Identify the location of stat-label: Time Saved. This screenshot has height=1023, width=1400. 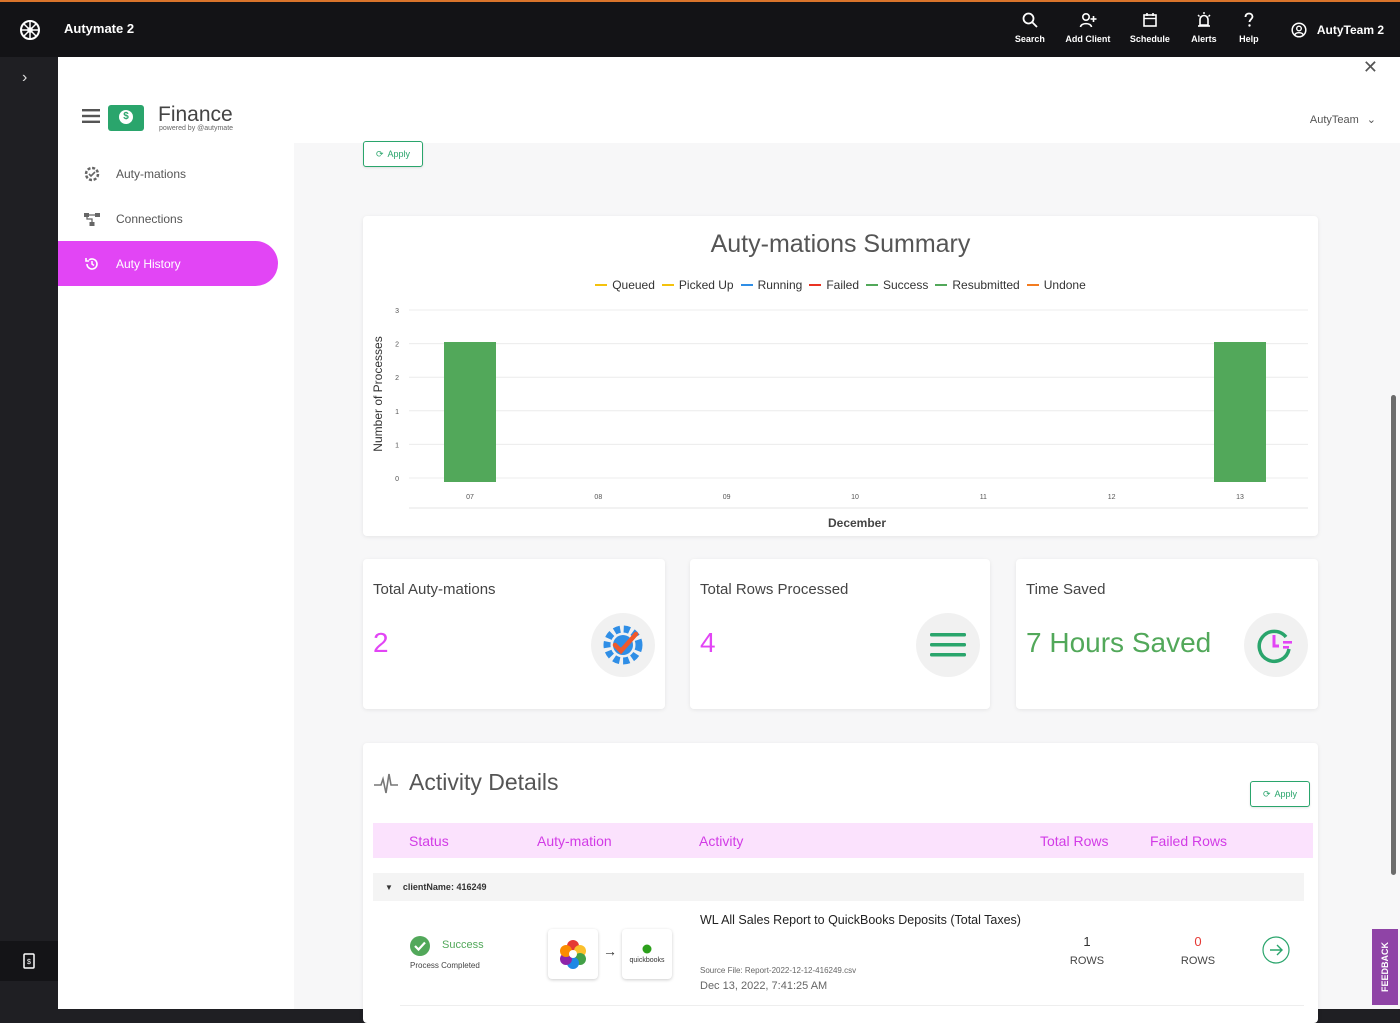
(1066, 589).